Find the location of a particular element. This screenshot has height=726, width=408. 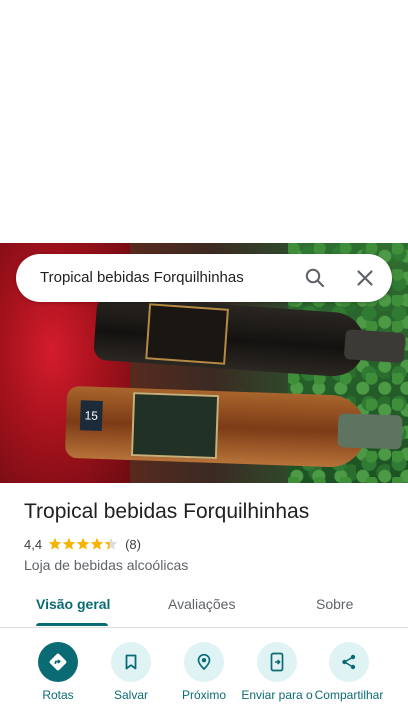

active-tab-indicator is located at coordinates (72, 624).